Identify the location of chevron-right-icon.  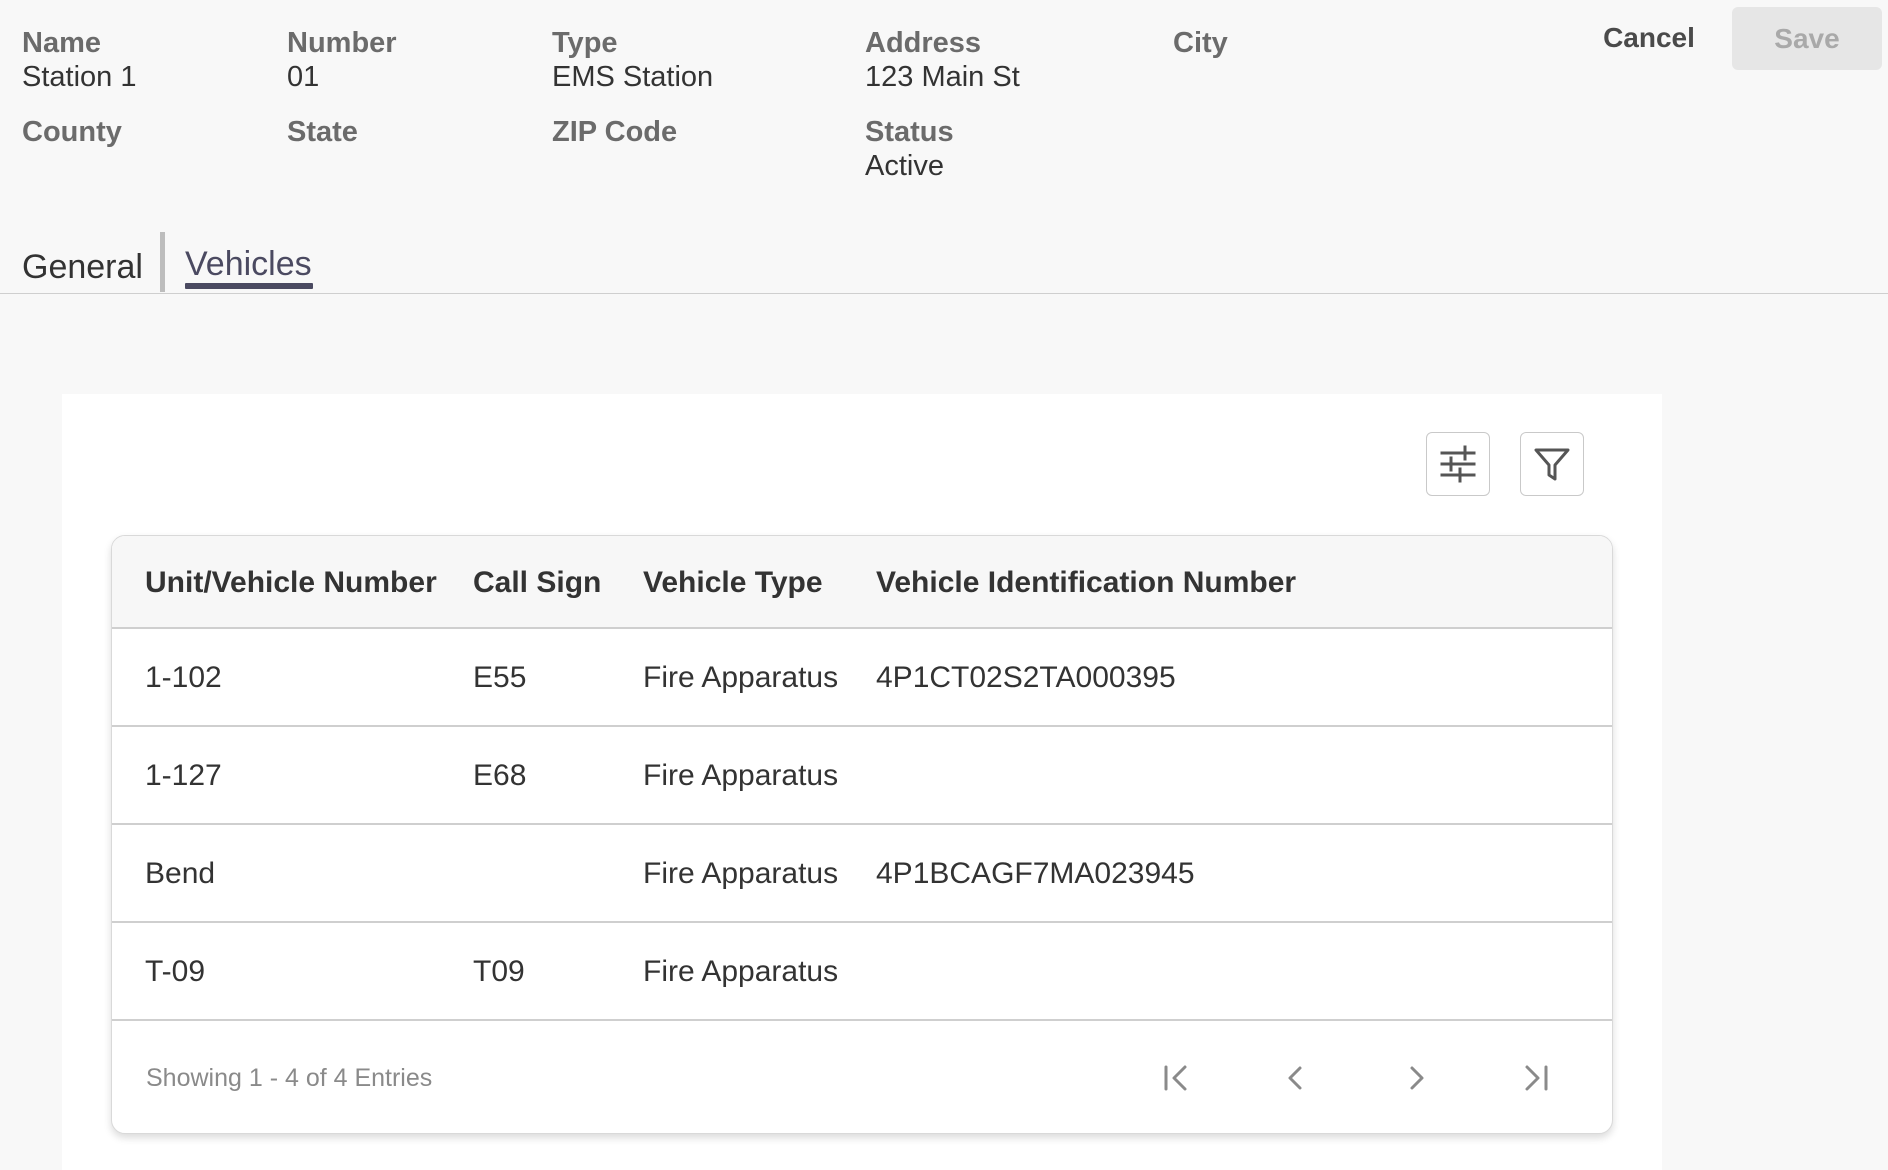
(1417, 1078).